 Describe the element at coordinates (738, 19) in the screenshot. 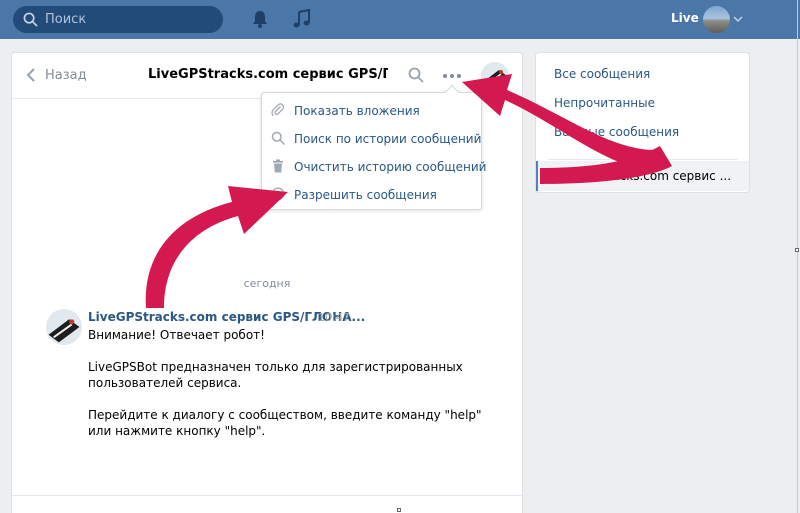

I see `chevron-down-icon` at that location.